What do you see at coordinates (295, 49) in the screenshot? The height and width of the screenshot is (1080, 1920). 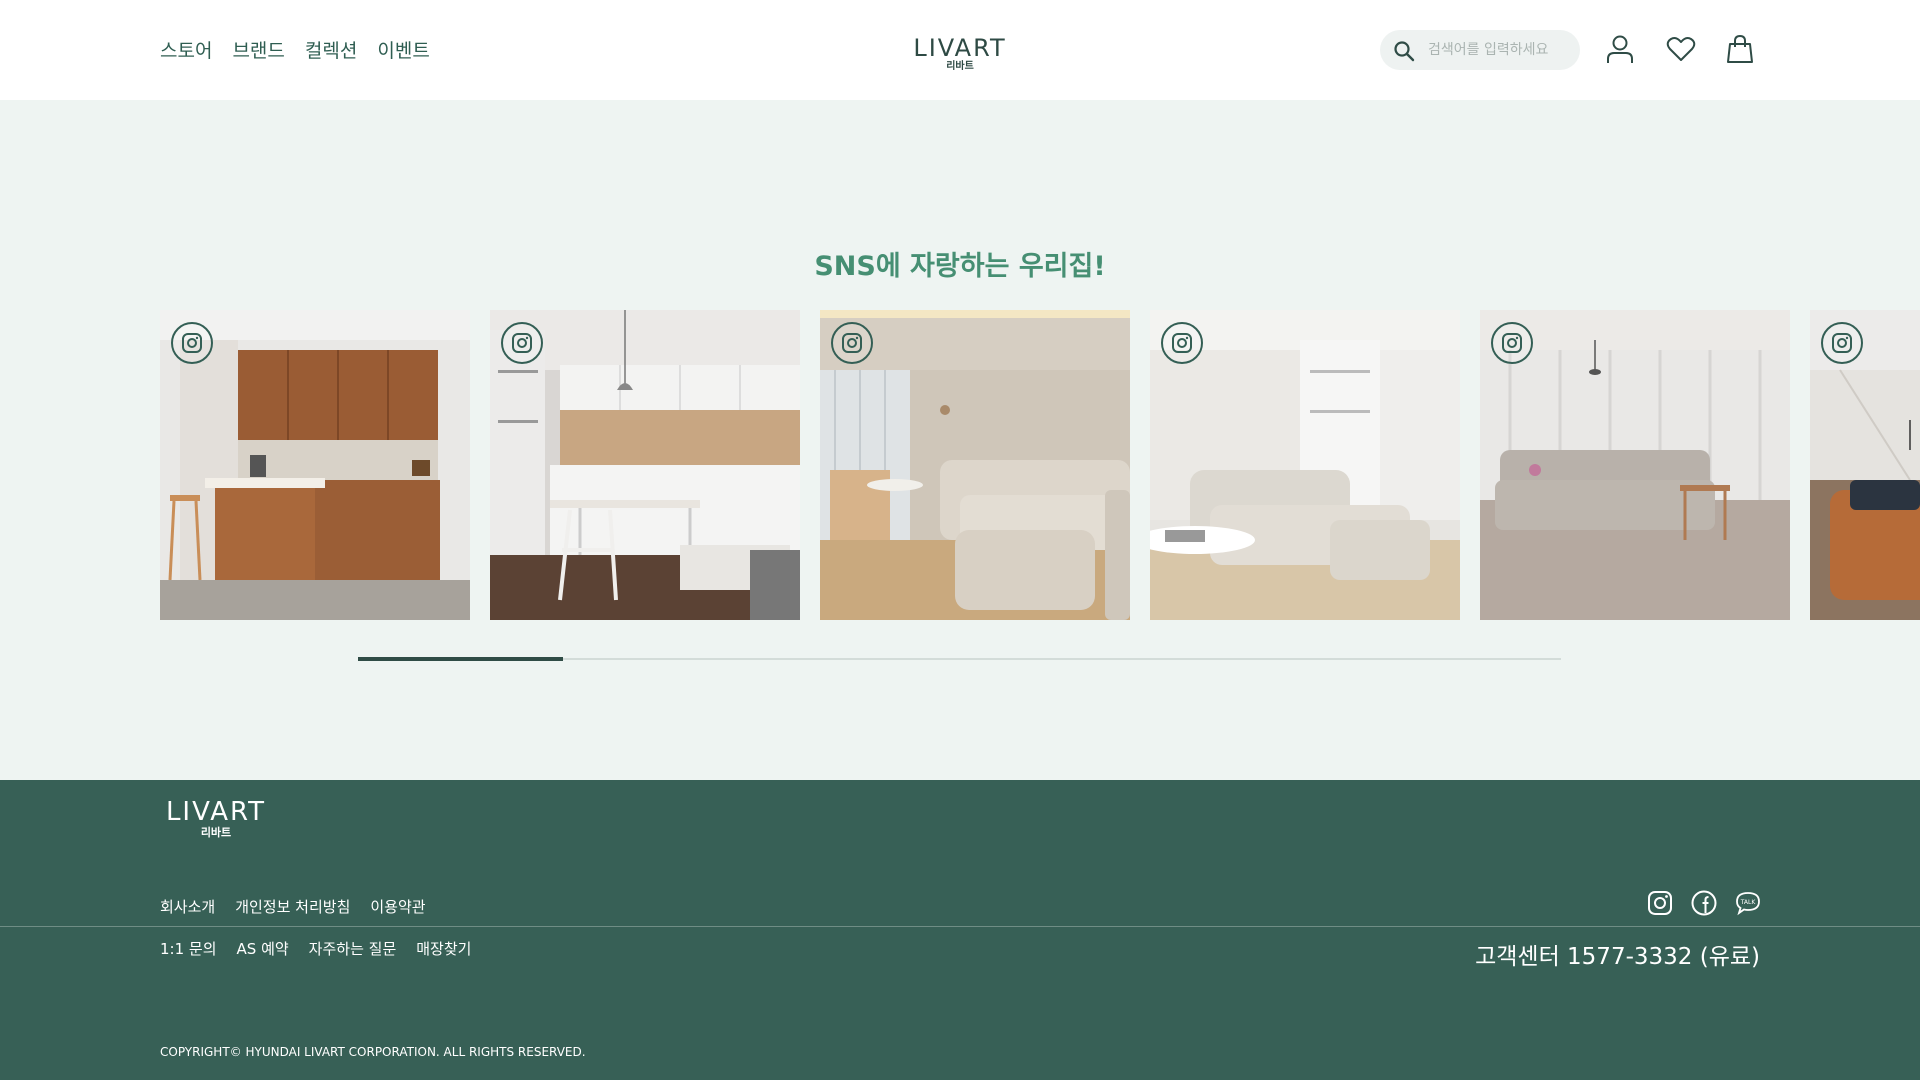 I see `main-nav: 스토어 브랜드 컬렉션 이벤트` at bounding box center [295, 49].